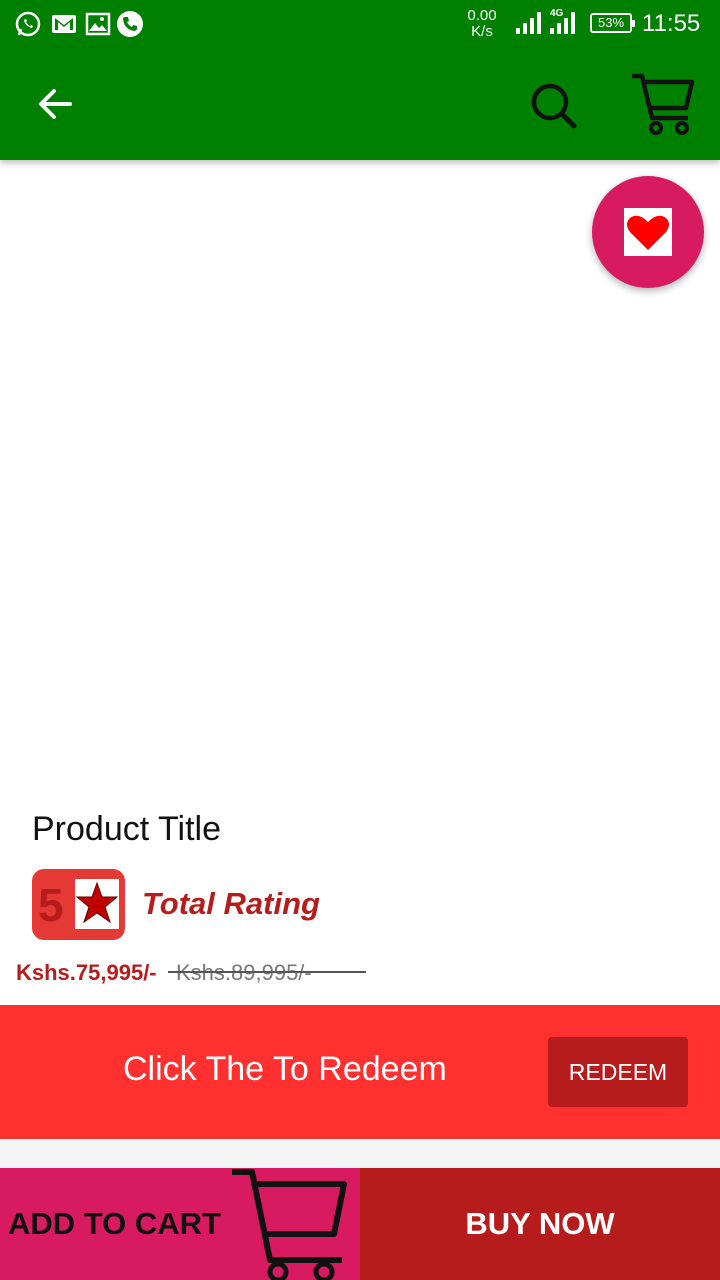 The height and width of the screenshot is (1280, 720). What do you see at coordinates (618, 1072) in the screenshot?
I see `redeem-button: REDEEM` at bounding box center [618, 1072].